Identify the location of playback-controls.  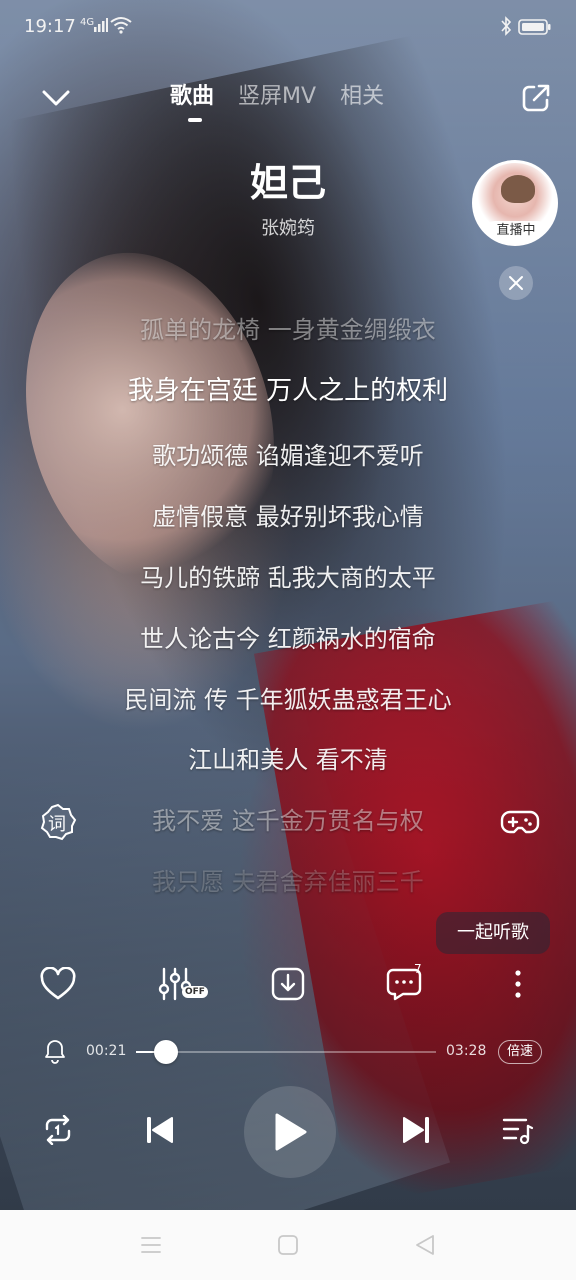
(288, 1132).